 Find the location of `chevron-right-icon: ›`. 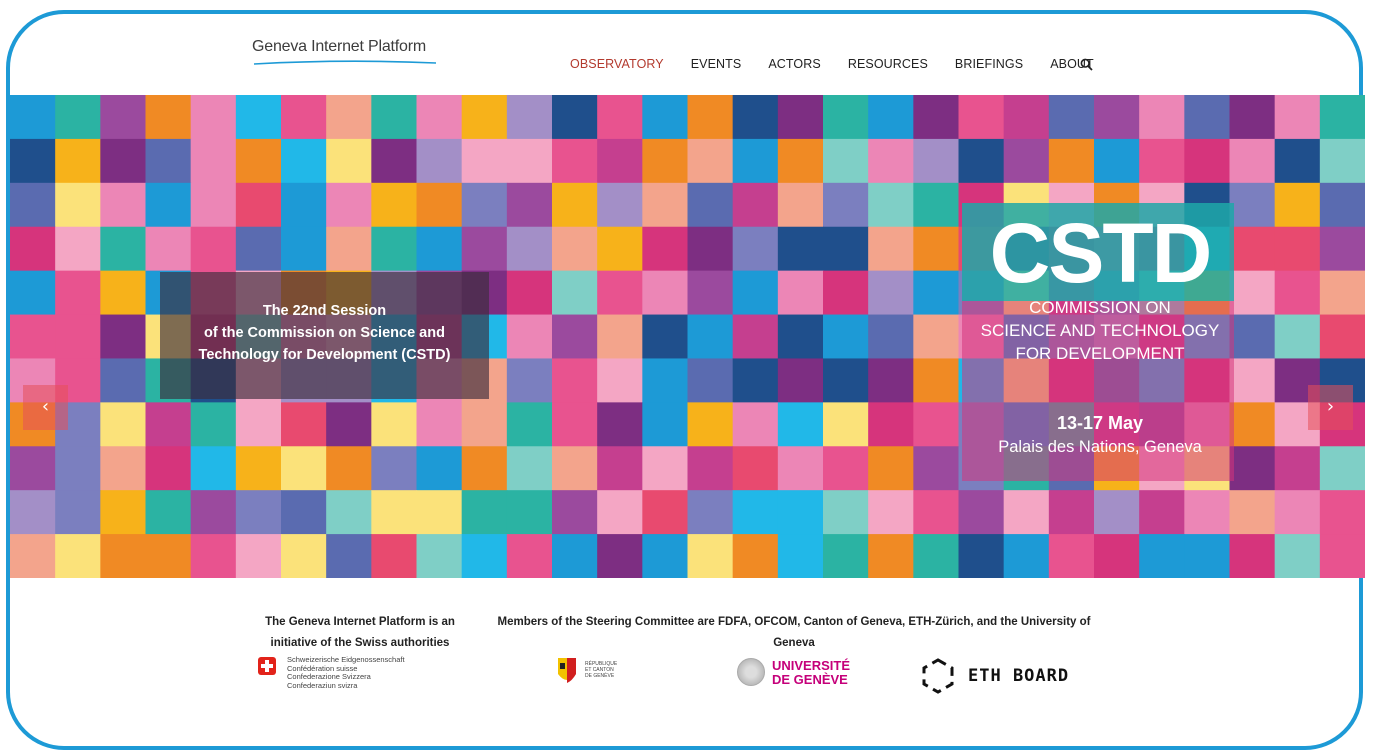

chevron-right-icon: › is located at coordinates (1330, 407).